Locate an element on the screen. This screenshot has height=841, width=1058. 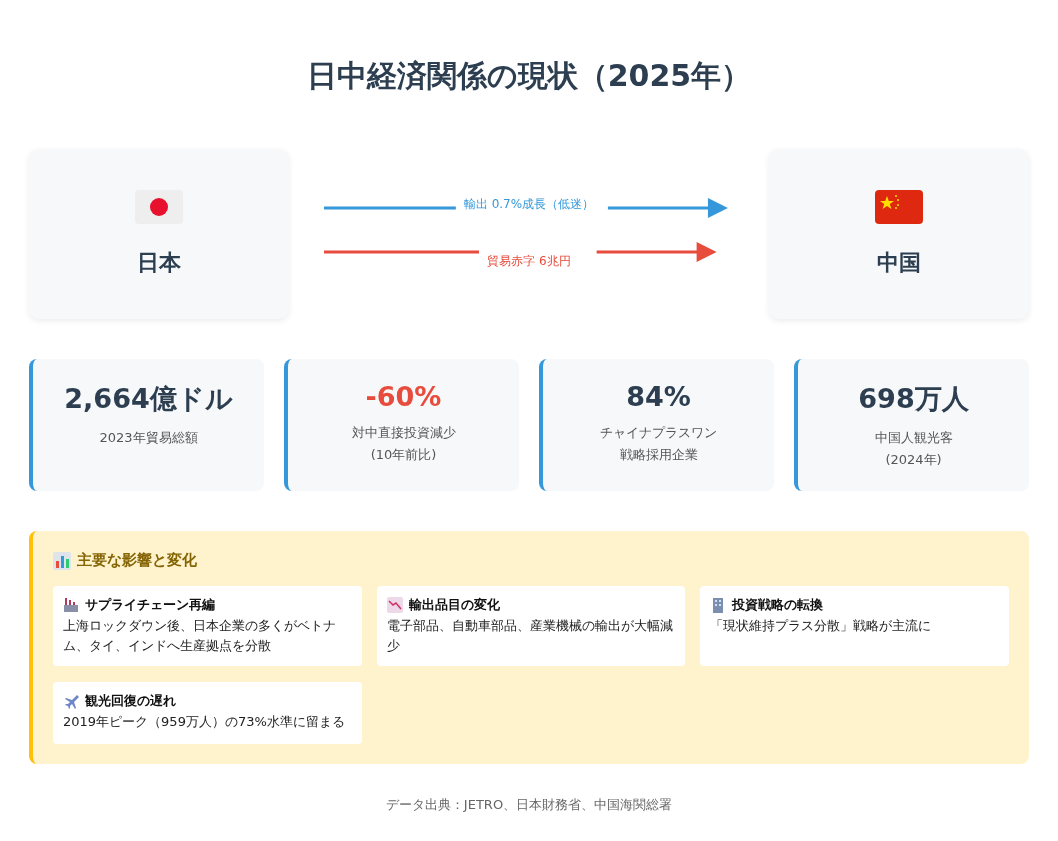
impact-text: 2019年ピーク（959万人）の73%水準に留まる is located at coordinates (204, 722).